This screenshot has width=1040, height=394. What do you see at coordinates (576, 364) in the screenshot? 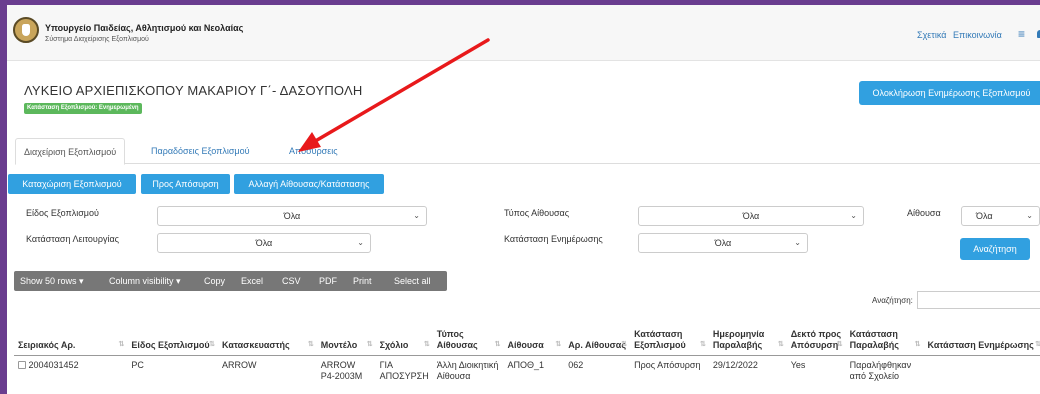
I see `cell-room-number: 062` at bounding box center [576, 364].